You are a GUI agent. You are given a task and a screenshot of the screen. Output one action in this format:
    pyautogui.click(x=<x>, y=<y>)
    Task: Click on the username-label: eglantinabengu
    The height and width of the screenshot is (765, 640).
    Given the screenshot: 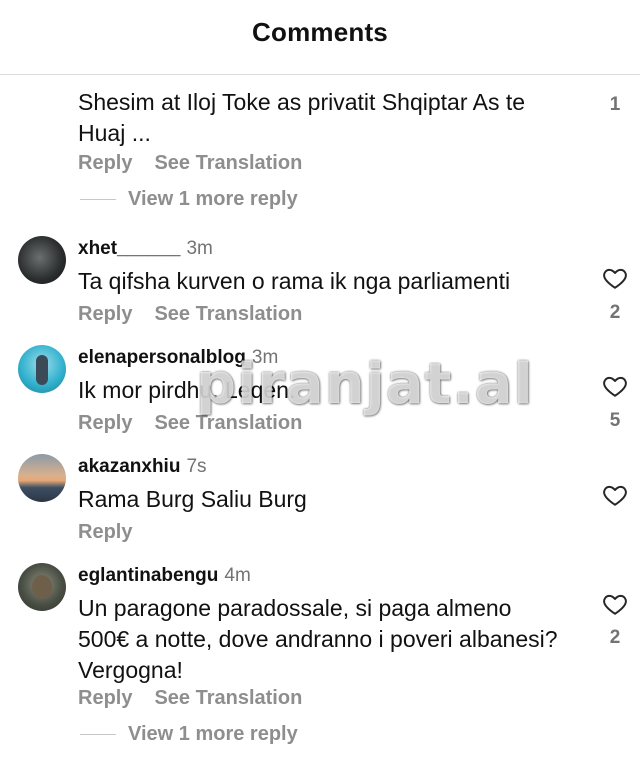 What is the action you would take?
    pyautogui.click(x=148, y=575)
    